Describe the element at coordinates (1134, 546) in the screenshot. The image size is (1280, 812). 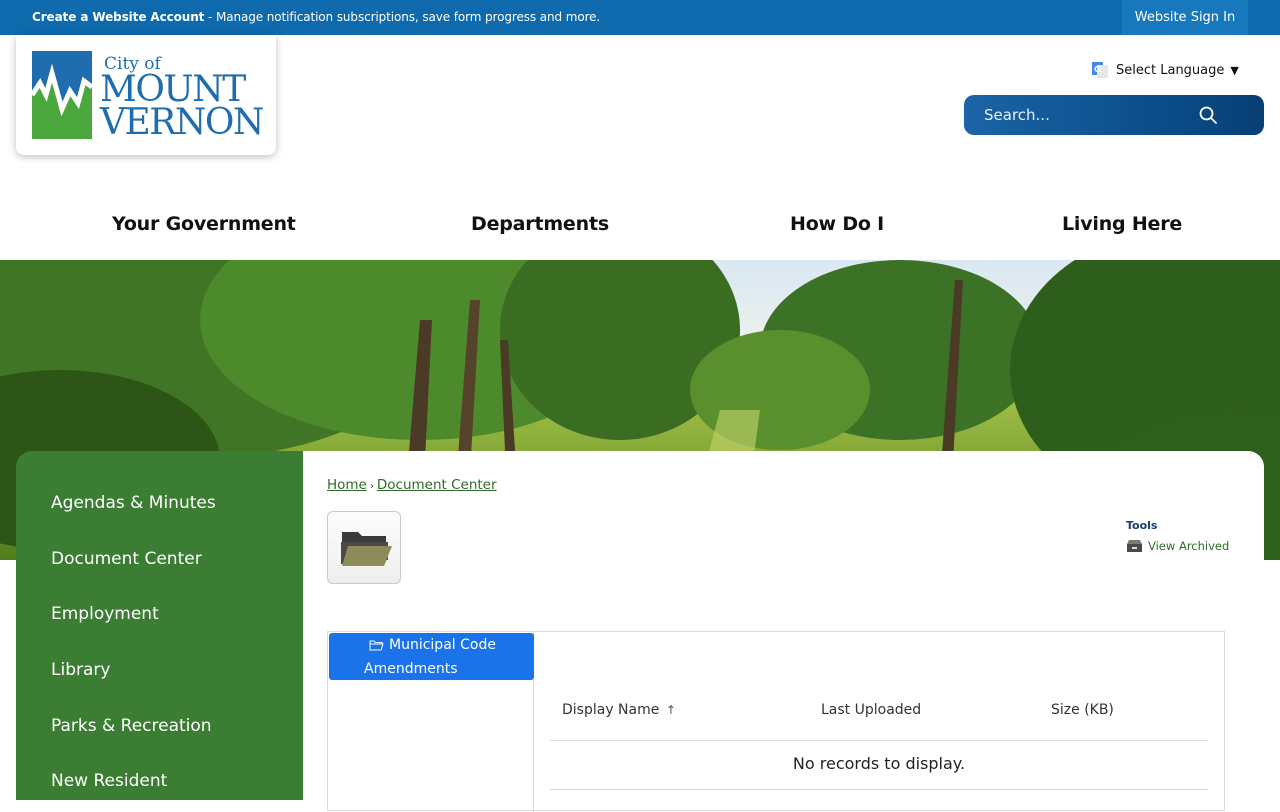
I see `archive-box-icon` at that location.